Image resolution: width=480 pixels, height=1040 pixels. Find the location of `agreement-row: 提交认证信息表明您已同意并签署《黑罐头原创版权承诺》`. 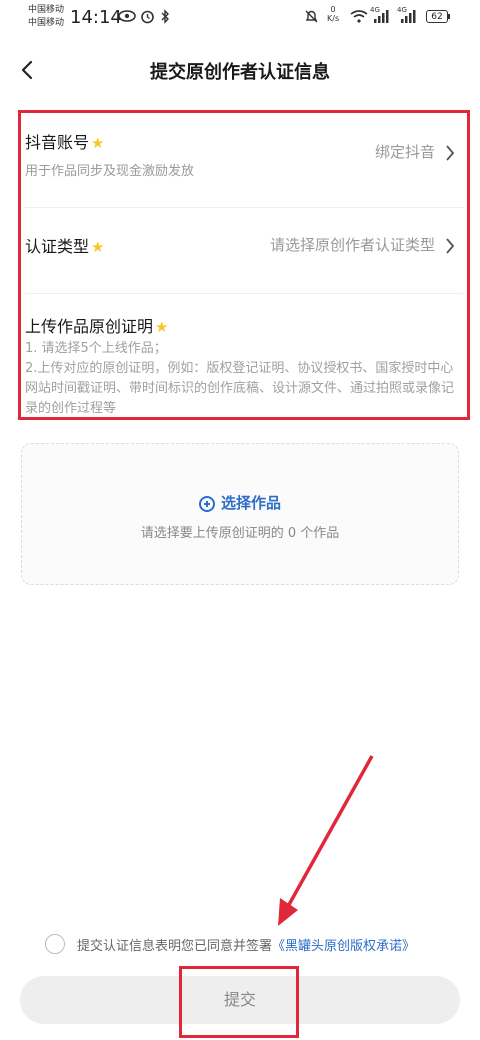

agreement-row: 提交认证信息表明您已同意并签署《黑罐头原创版权承诺》 is located at coordinates (255, 944).